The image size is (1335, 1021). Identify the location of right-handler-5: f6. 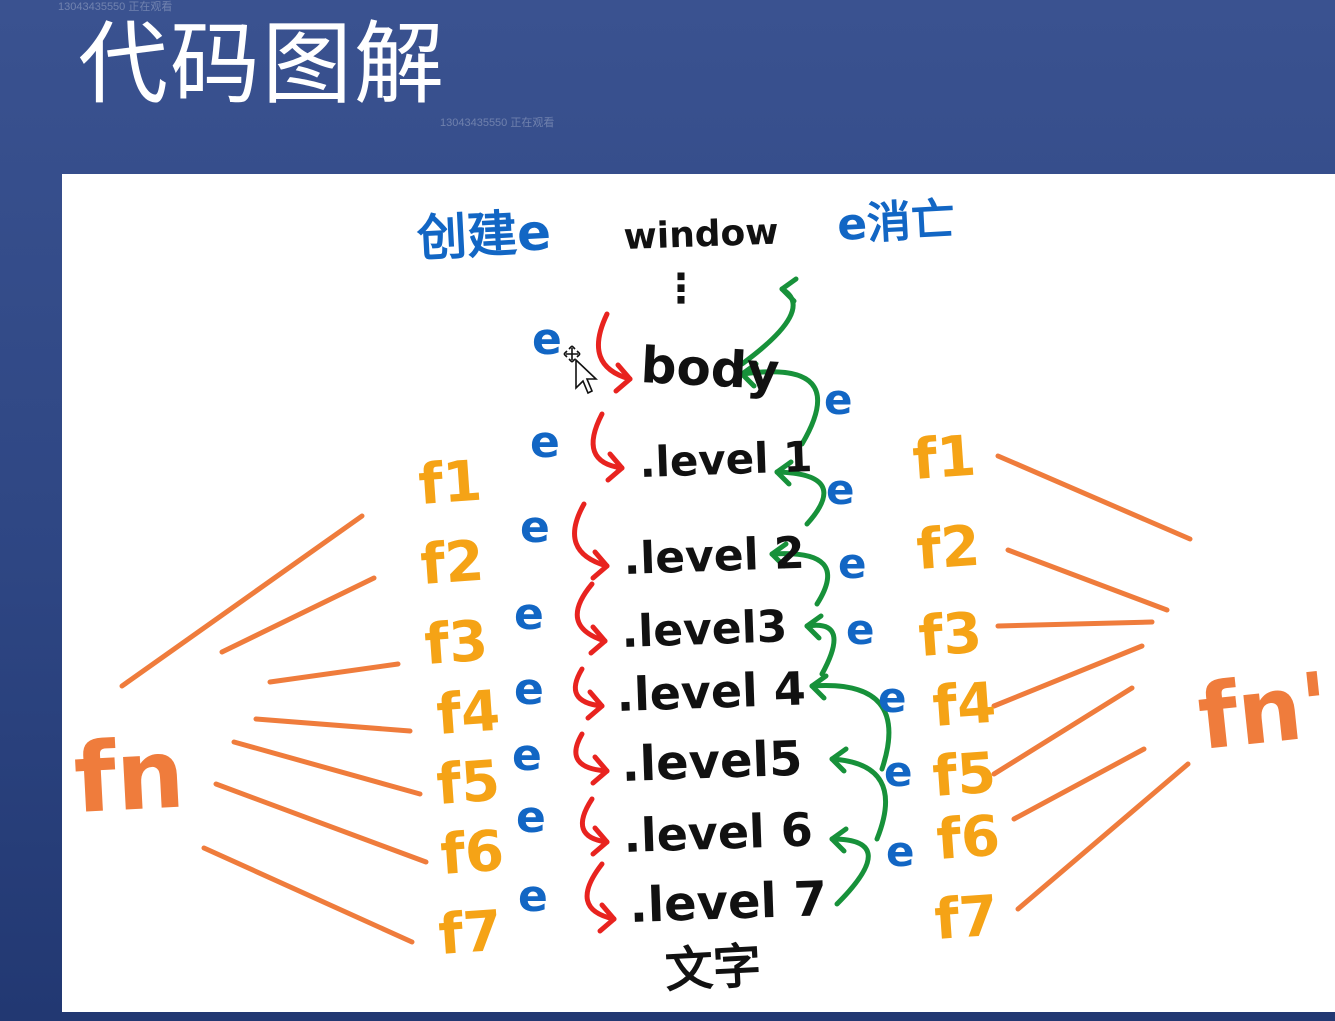
(968, 838).